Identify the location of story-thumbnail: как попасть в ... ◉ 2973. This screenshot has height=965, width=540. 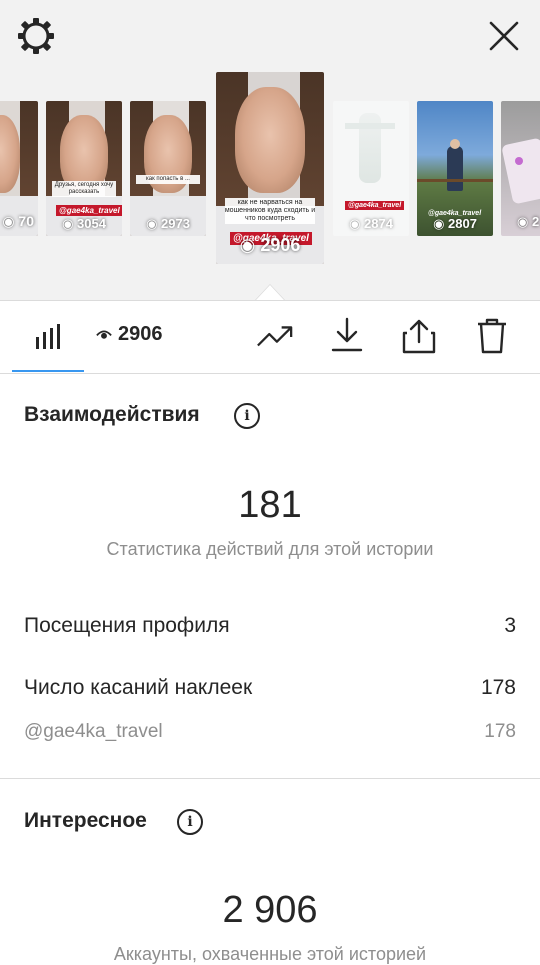
(168, 168).